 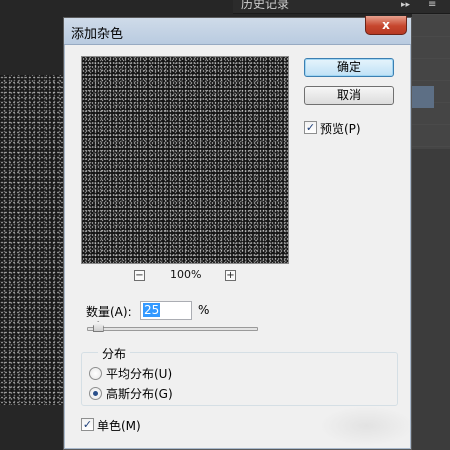 What do you see at coordinates (423, 97) in the screenshot?
I see `history-item-selected` at bounding box center [423, 97].